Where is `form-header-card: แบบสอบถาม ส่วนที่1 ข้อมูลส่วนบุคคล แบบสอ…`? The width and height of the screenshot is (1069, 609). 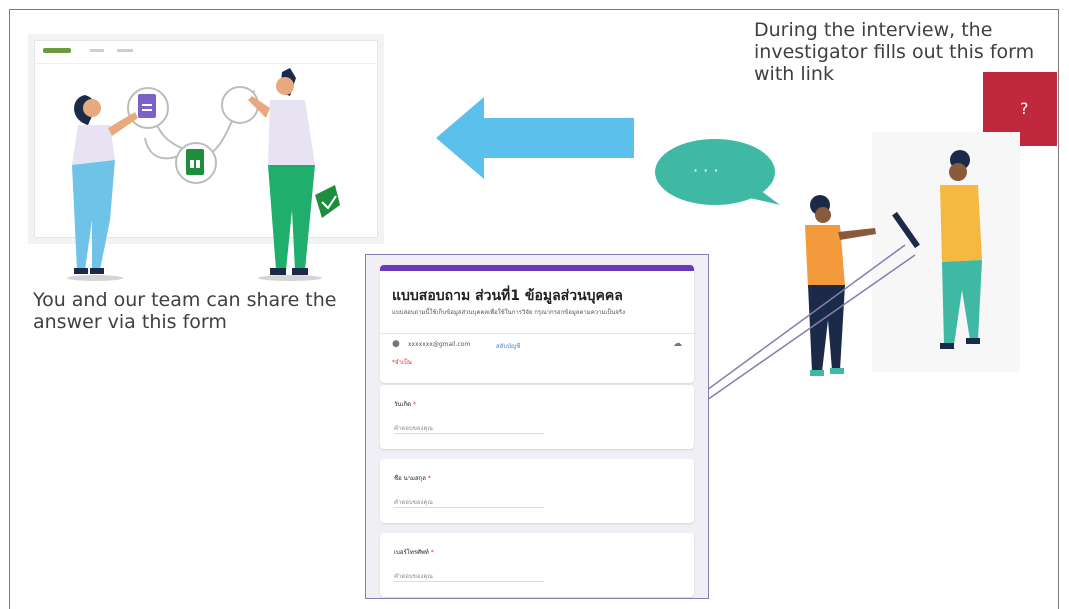
form-header-card: แบบสอบถาม ส่วนที่1 ข้อมูลส่วนบุคคล แบบสอ… is located at coordinates (537, 324).